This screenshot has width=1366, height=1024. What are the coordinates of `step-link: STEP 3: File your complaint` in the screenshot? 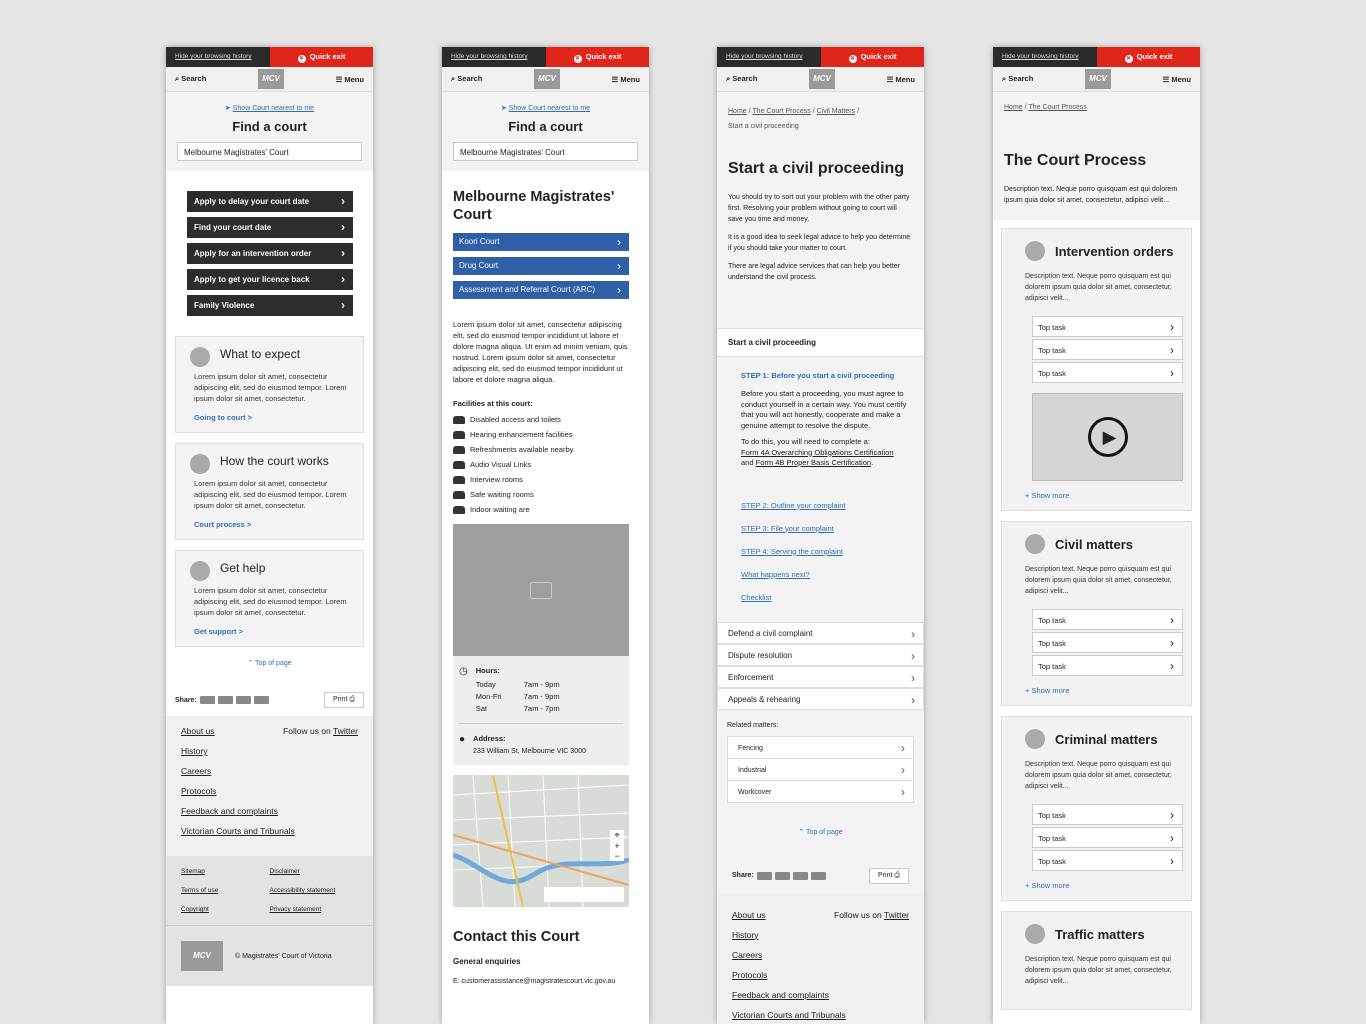 It's located at (827, 528).